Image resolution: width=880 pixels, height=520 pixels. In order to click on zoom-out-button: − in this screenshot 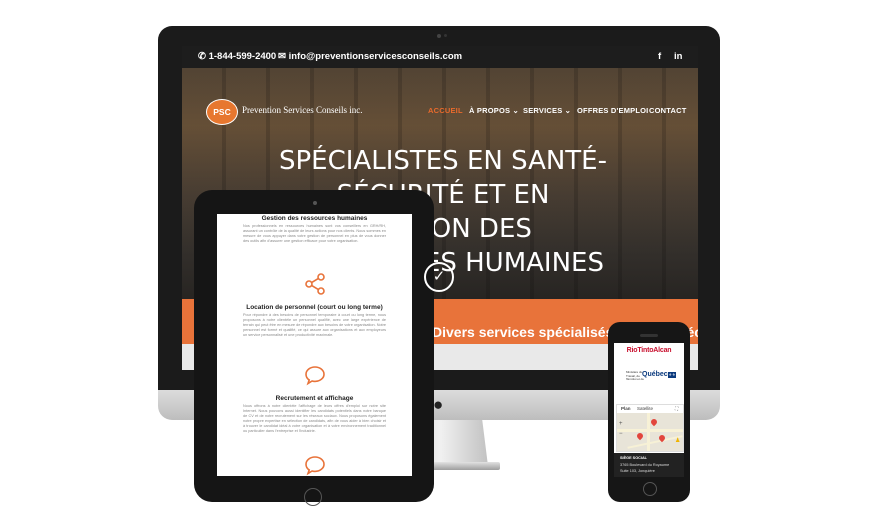, I will do `click(621, 434)`.